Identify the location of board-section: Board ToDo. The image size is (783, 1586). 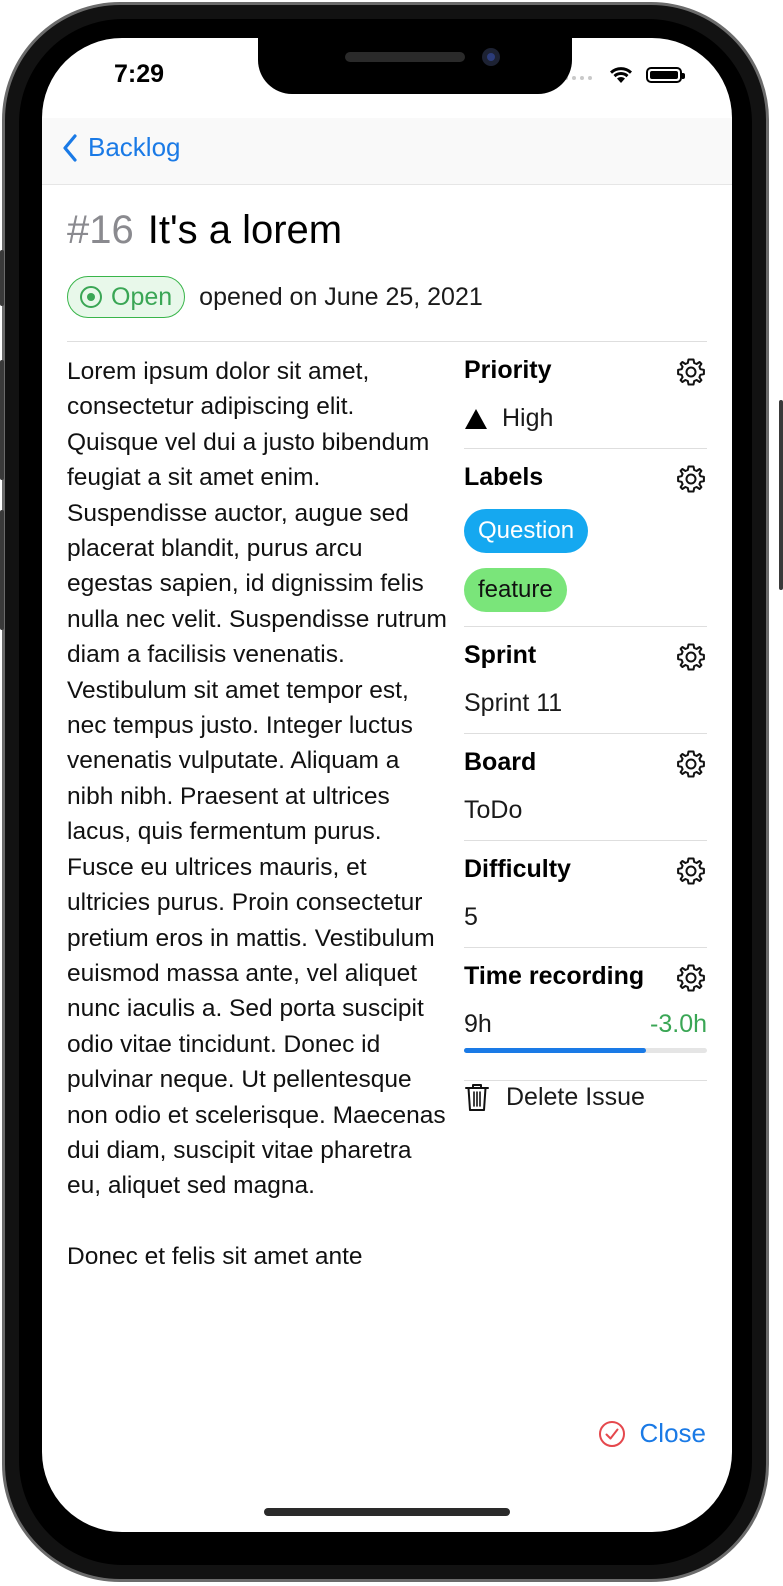
(585, 787).